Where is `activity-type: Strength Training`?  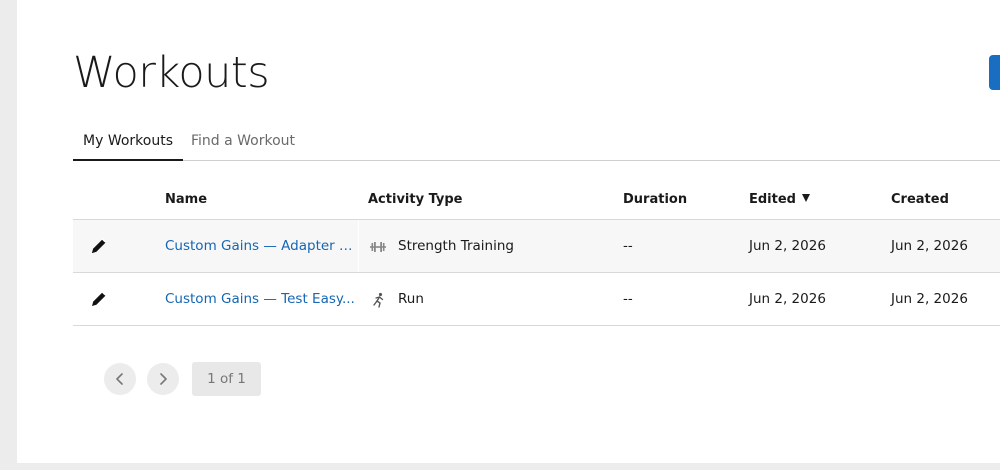 activity-type: Strength Training is located at coordinates (456, 246).